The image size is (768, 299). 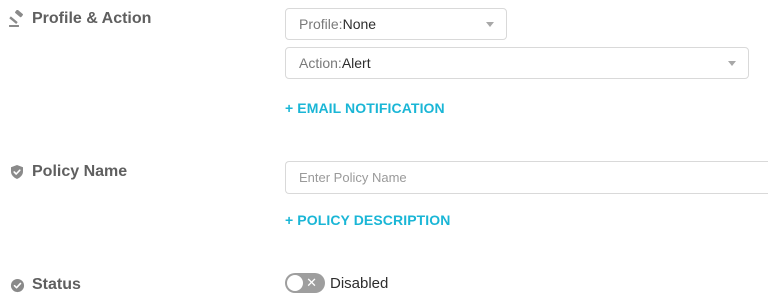 I want to click on policy-name-title: Policy Name, so click(x=80, y=171).